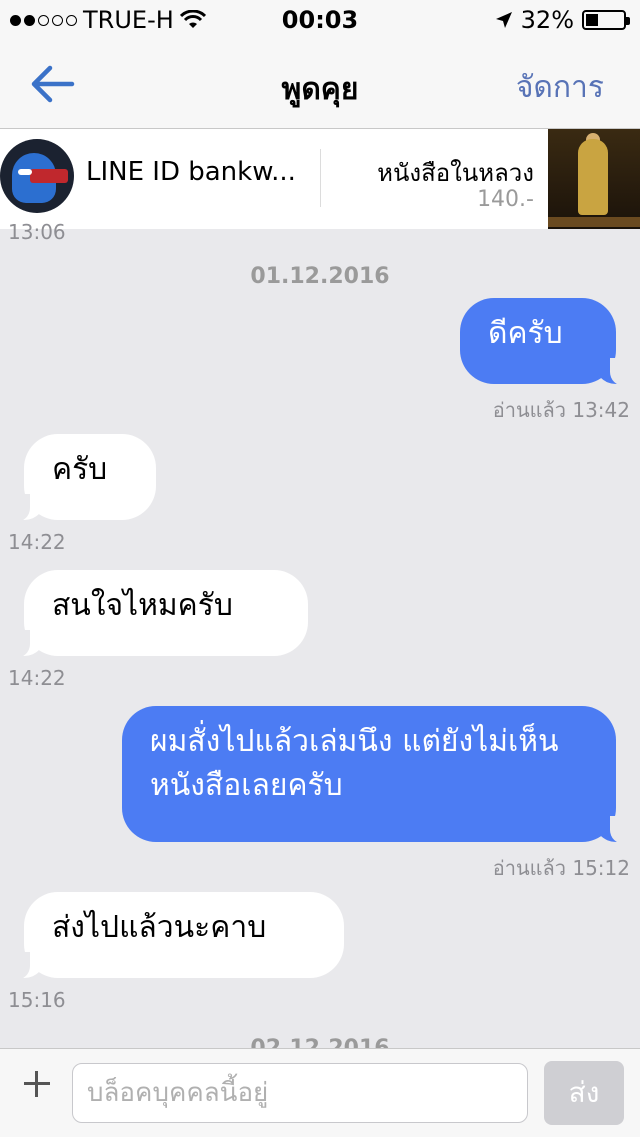  Describe the element at coordinates (560, 87) in the screenshot. I see `manage-button: จัดการ` at that location.